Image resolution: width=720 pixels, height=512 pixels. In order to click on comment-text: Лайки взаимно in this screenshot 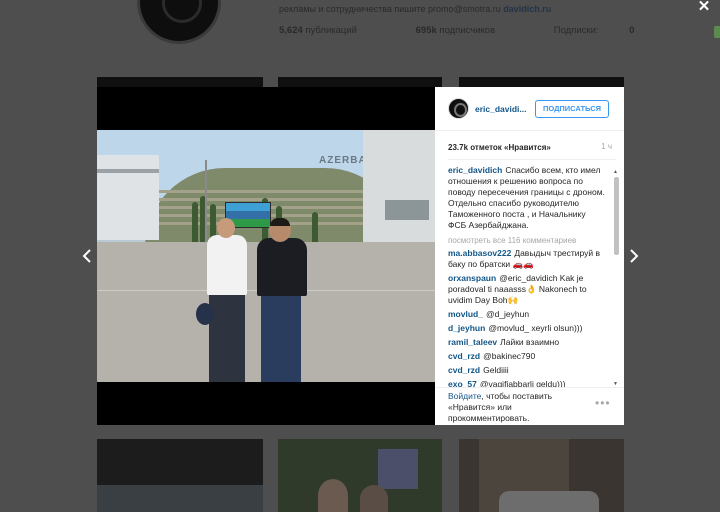, I will do `click(530, 342)`.